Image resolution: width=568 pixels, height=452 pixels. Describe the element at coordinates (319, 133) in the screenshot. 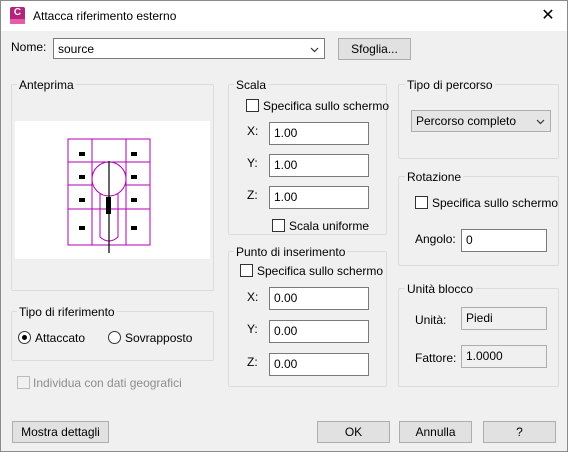

I see `scale-x-input: 1.00` at that location.